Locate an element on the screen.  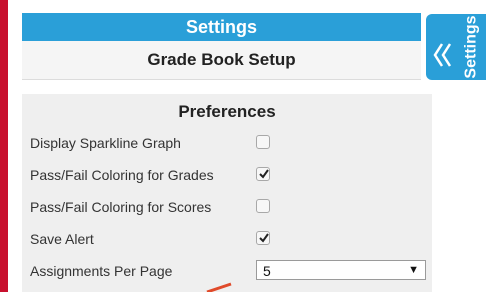
pref-label: Assignments Per Page is located at coordinates (101, 271).